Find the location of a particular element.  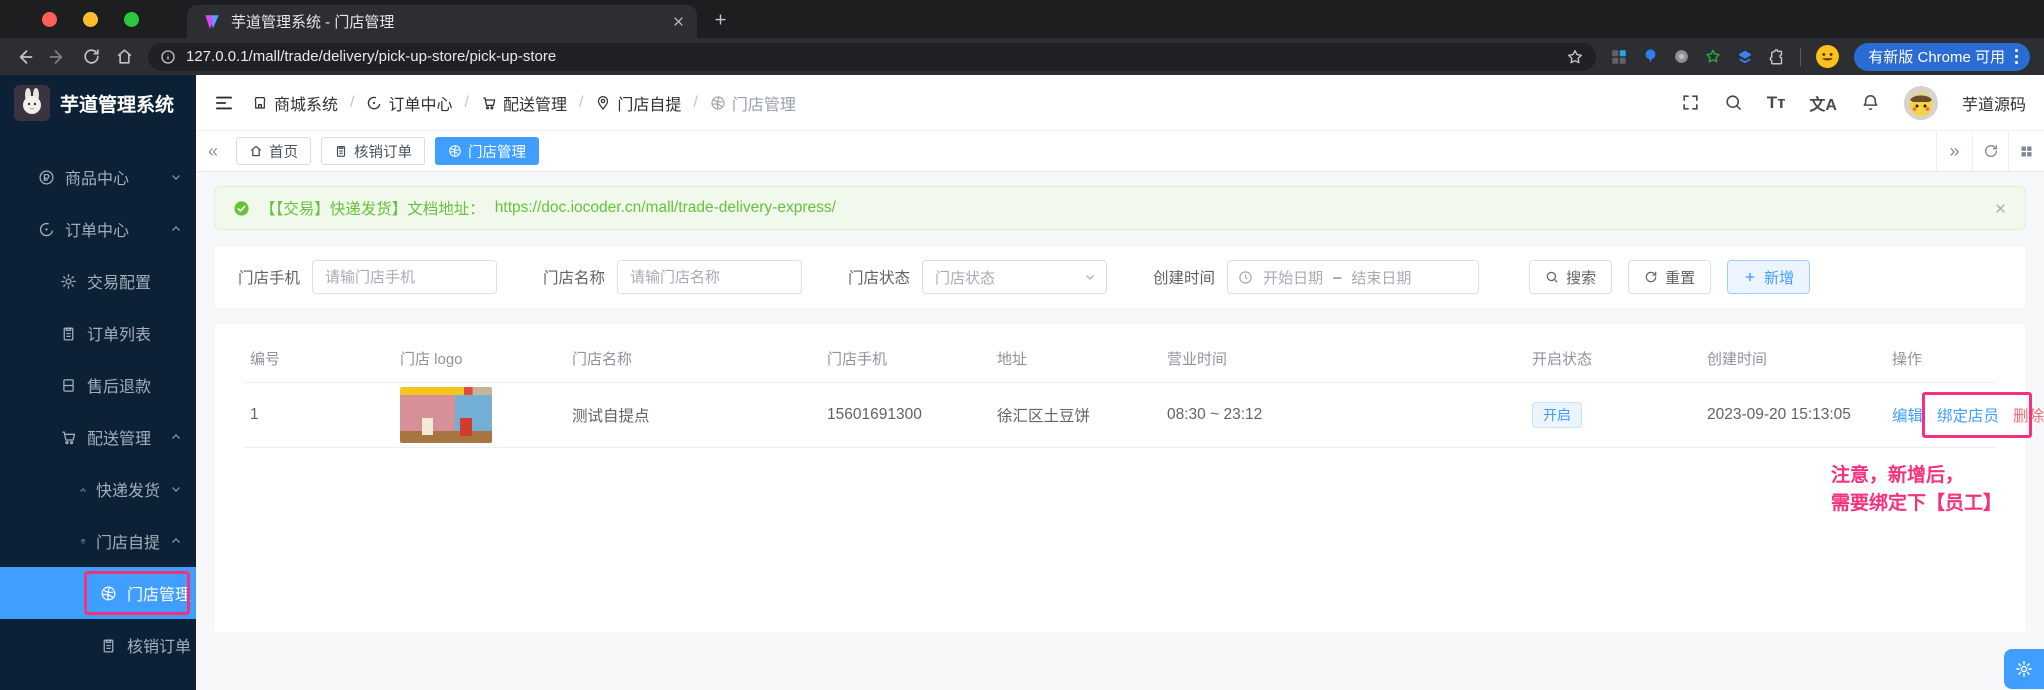

breadcrumb-item-store-pickup: 门店自提 is located at coordinates (638, 103).